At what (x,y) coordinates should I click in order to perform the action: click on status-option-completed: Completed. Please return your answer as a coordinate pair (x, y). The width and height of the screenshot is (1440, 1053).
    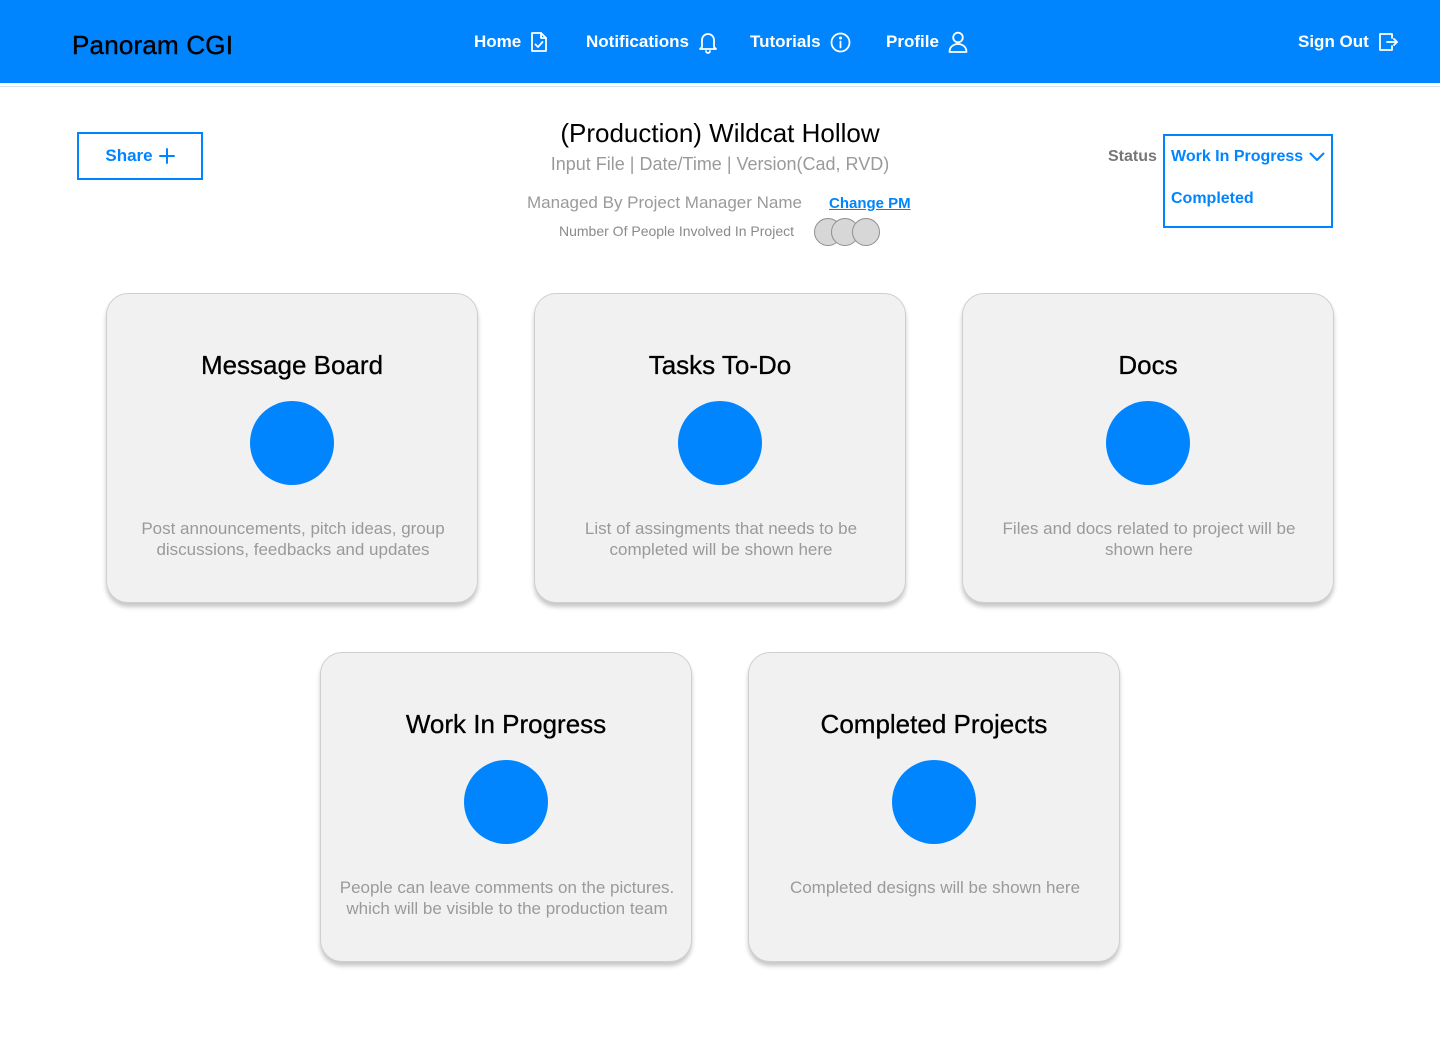
    Looking at the image, I should click on (1212, 199).